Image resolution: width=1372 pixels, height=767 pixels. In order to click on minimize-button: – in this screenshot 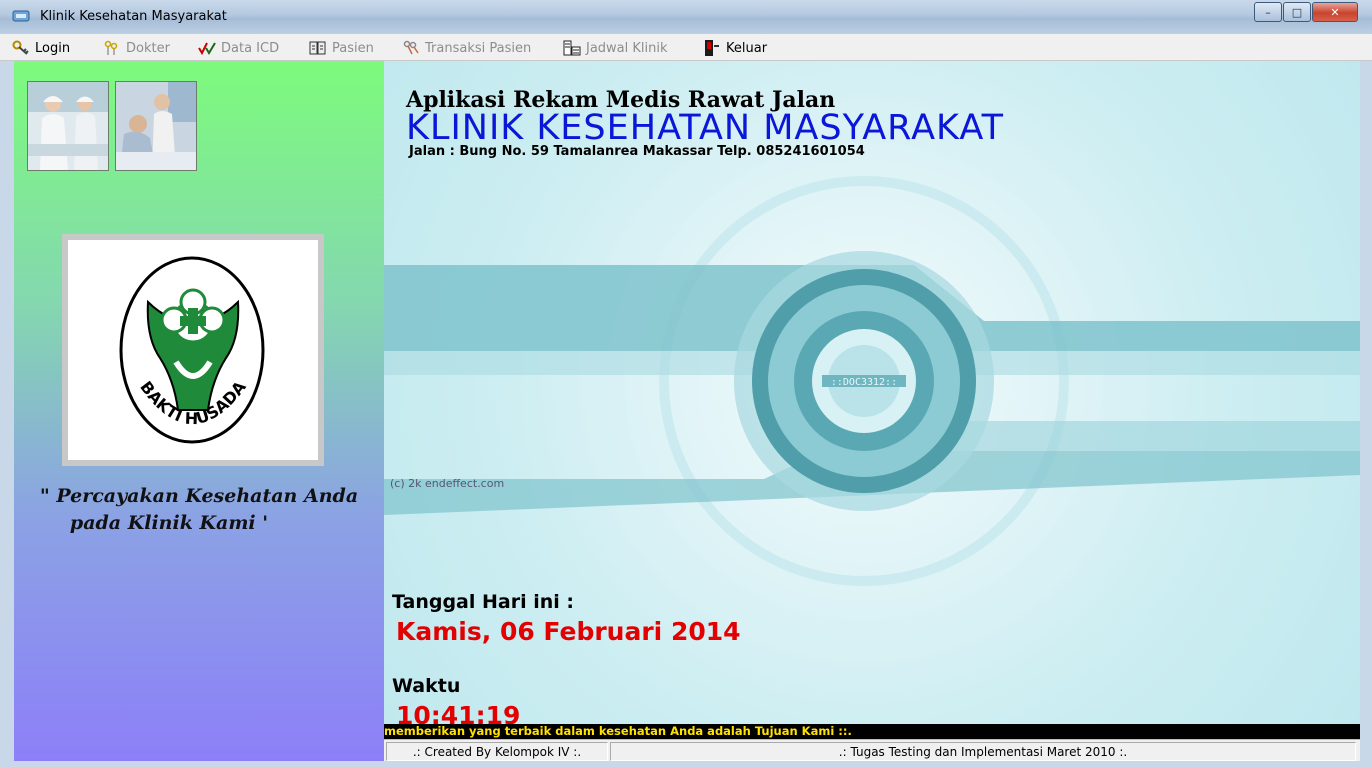, I will do `click(1268, 12)`.